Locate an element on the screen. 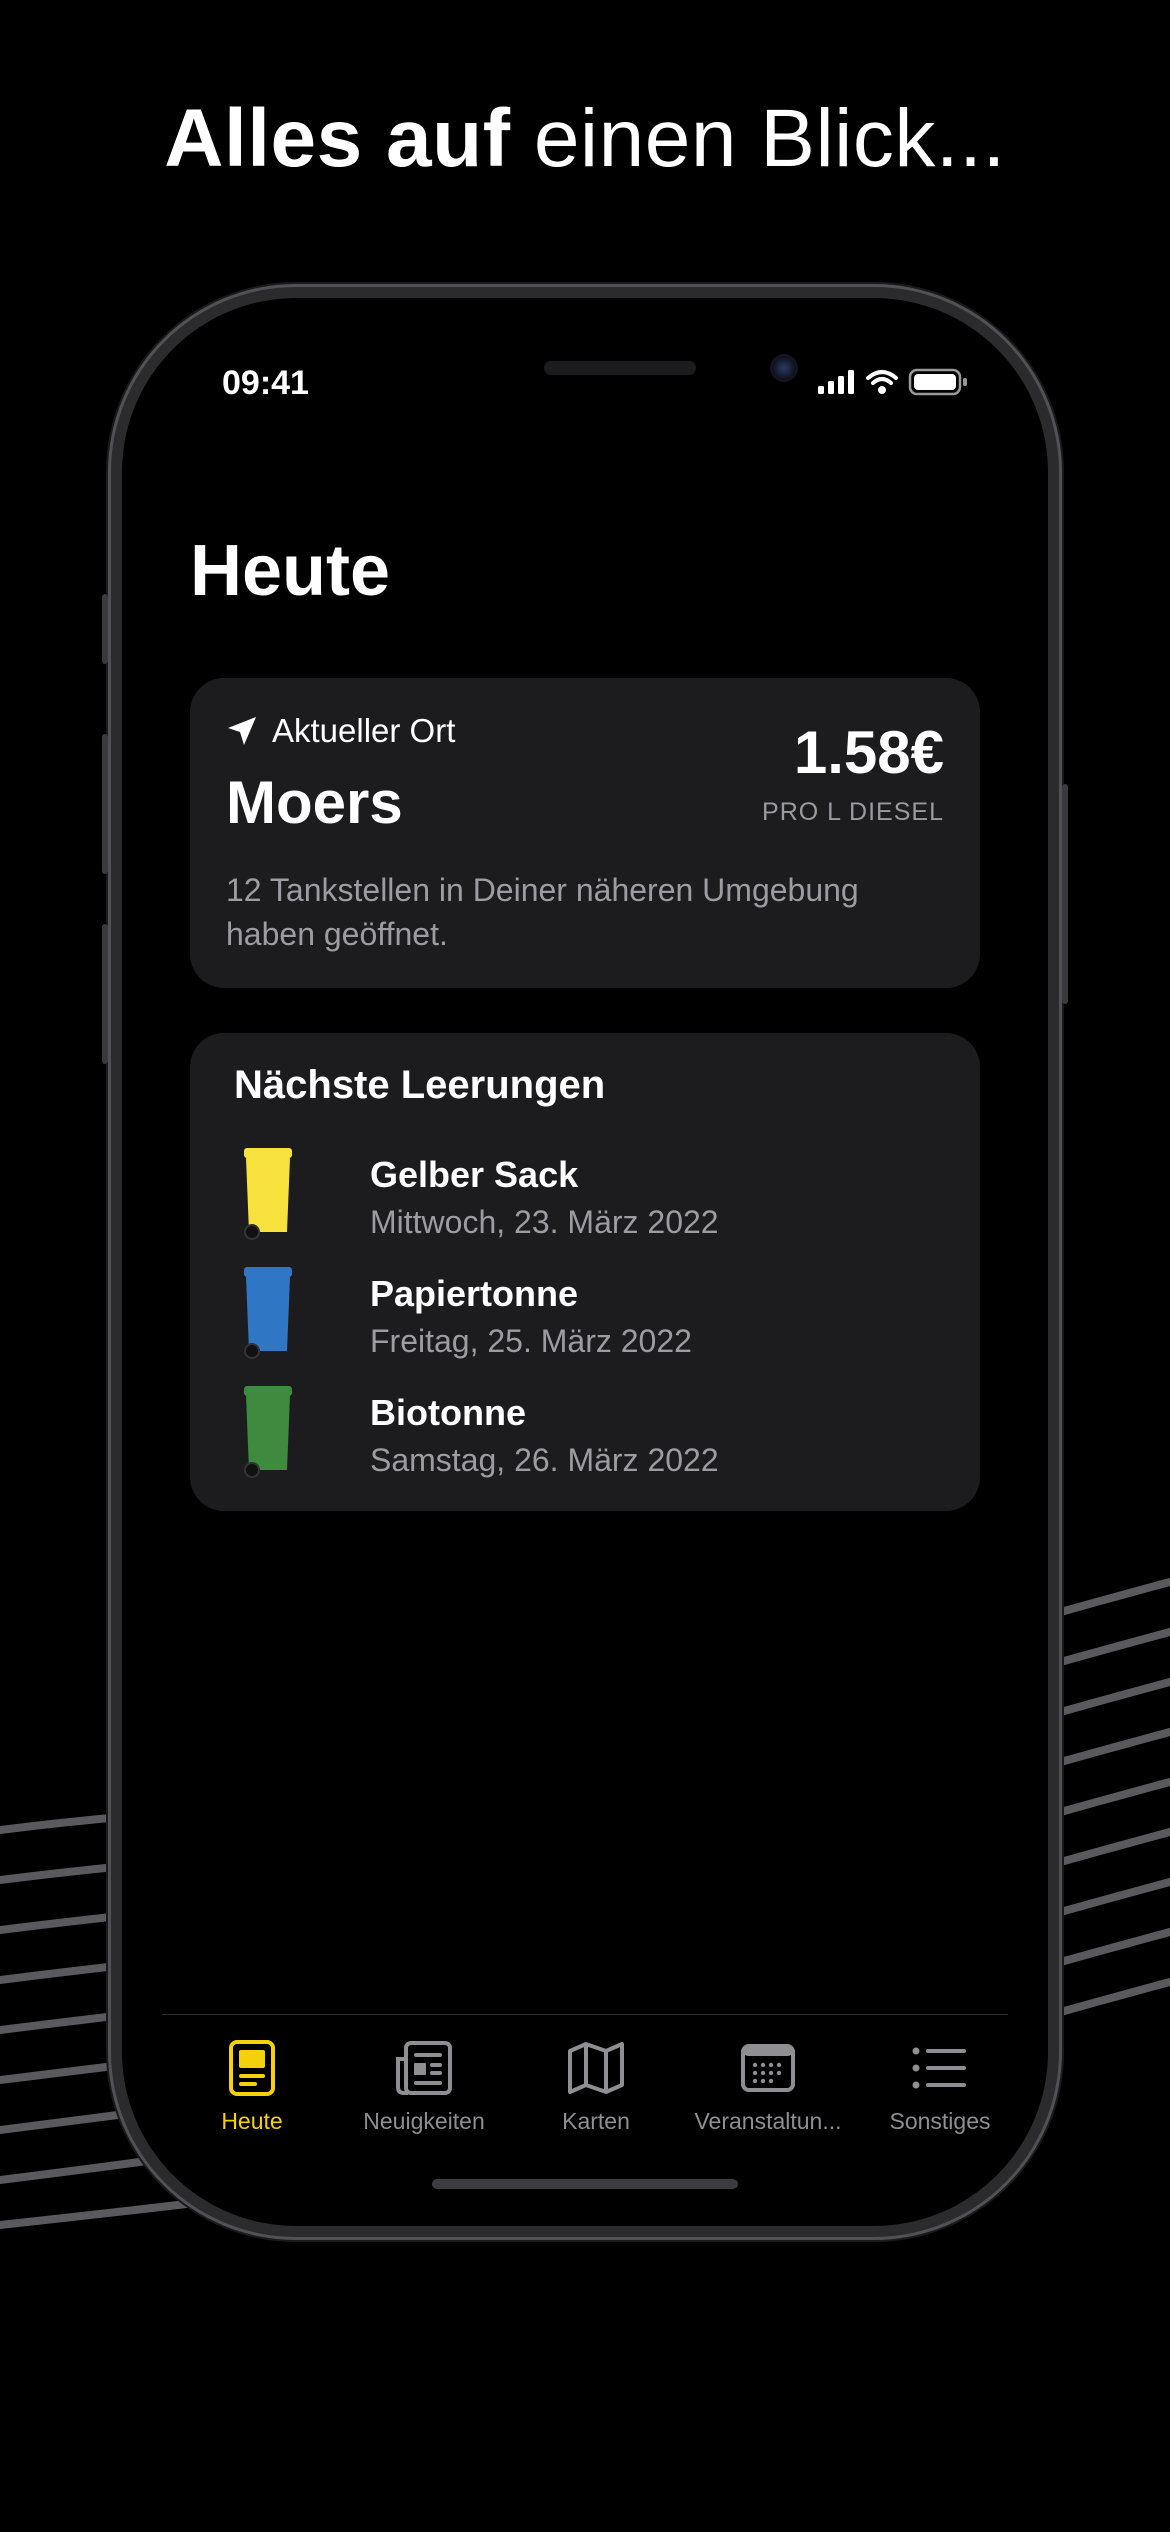 This screenshot has height=2532, width=1170. today-icon is located at coordinates (252, 2068).